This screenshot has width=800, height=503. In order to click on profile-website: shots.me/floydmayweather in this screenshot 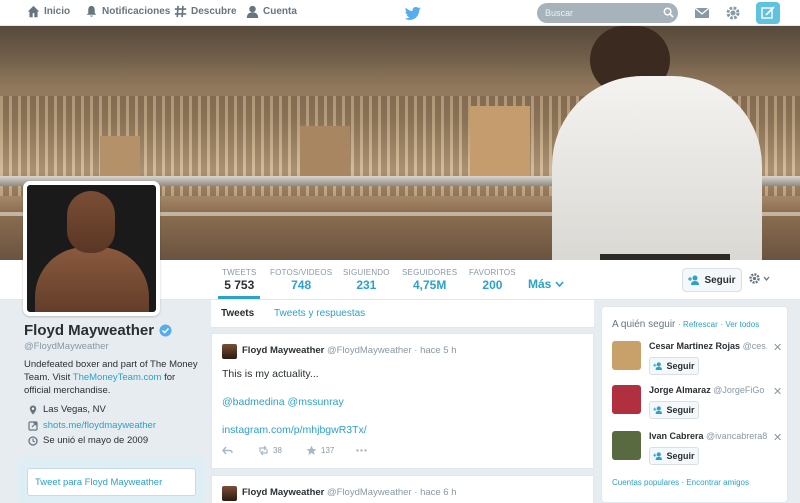, I will do `click(92, 425)`.